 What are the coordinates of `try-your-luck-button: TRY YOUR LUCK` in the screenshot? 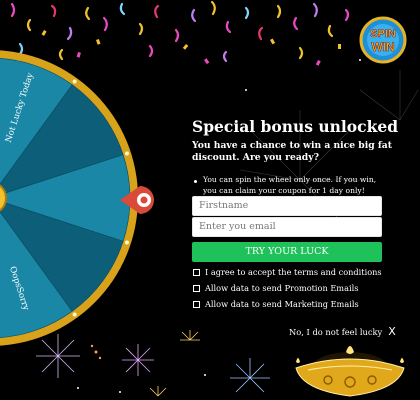 It's located at (287, 252).